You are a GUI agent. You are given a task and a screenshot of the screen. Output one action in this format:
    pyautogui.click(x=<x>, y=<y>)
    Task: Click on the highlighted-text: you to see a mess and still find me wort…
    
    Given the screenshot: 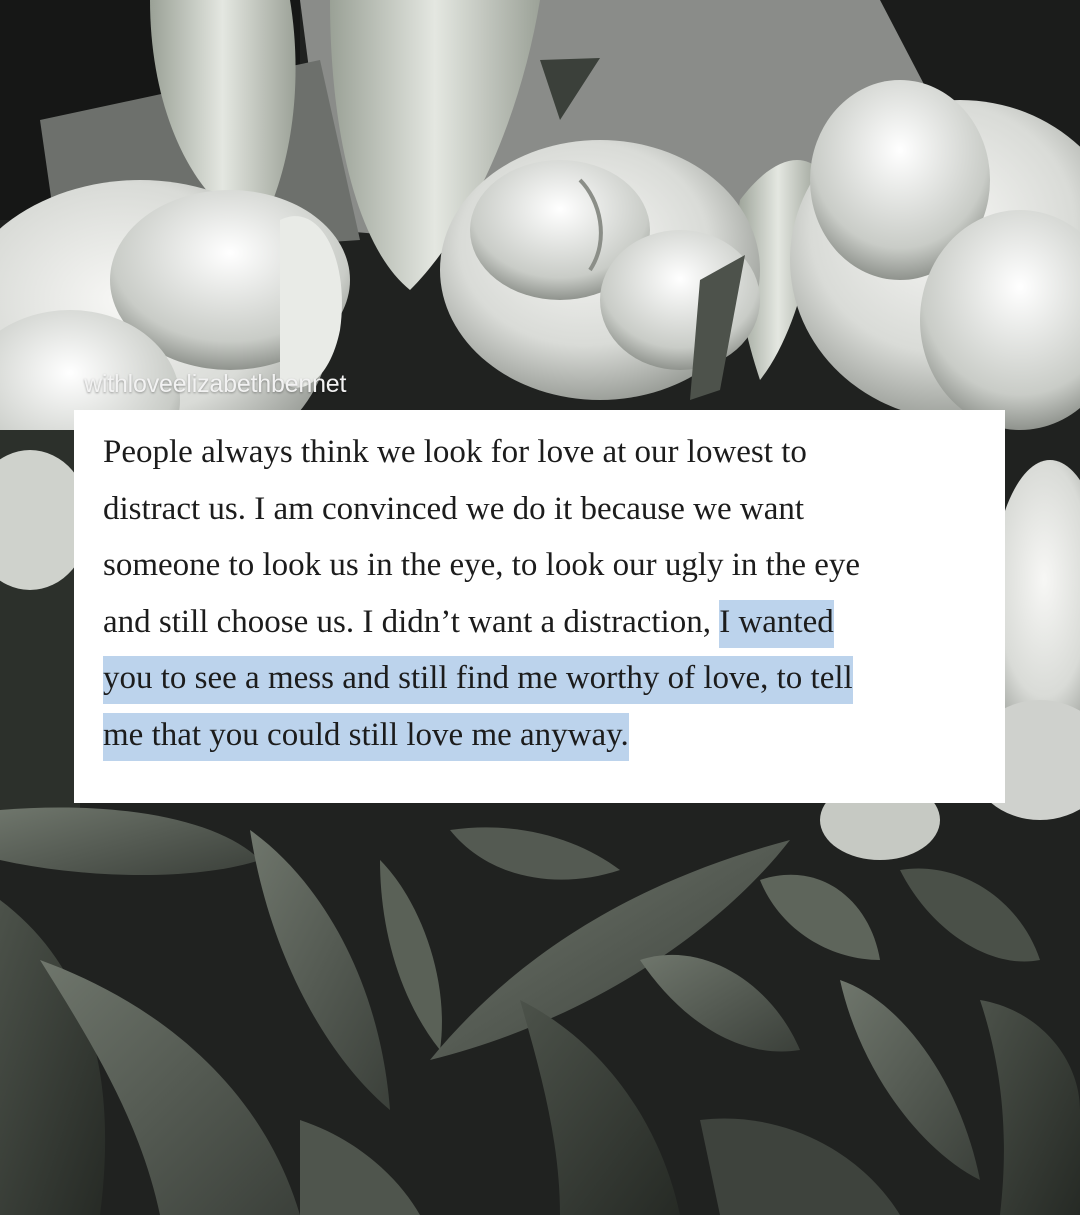 What is the action you would take?
    pyautogui.click(x=478, y=680)
    